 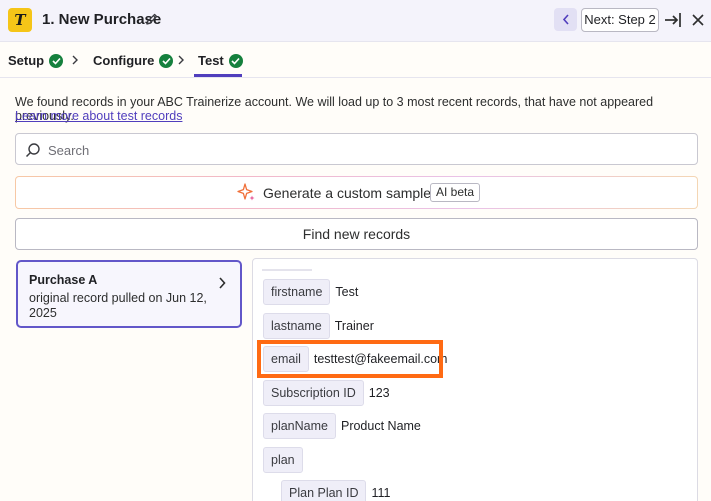 I want to click on field-key: Subscription ID, so click(x=313, y=393).